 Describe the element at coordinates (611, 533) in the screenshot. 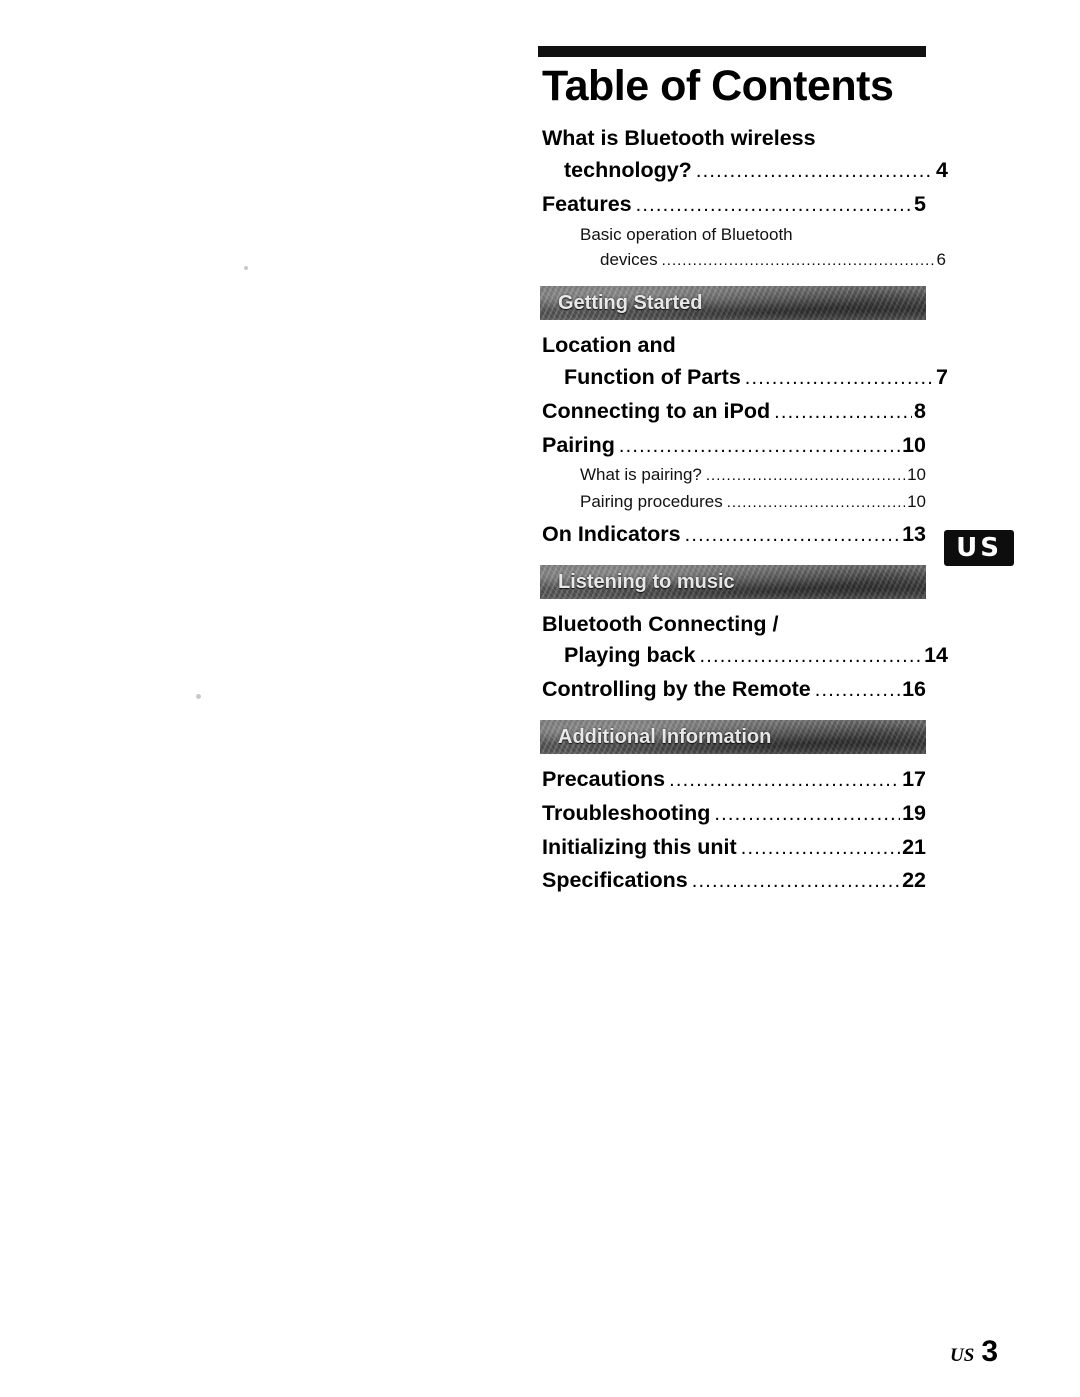

I see `toc-entry-label: On Indicators` at that location.